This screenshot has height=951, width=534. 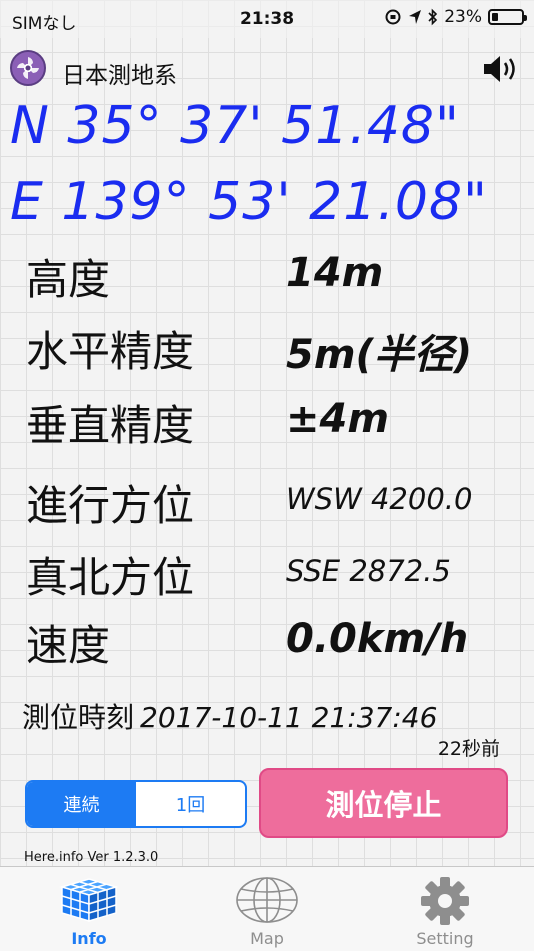 I want to click on orientation-lock-icon, so click(x=393, y=17).